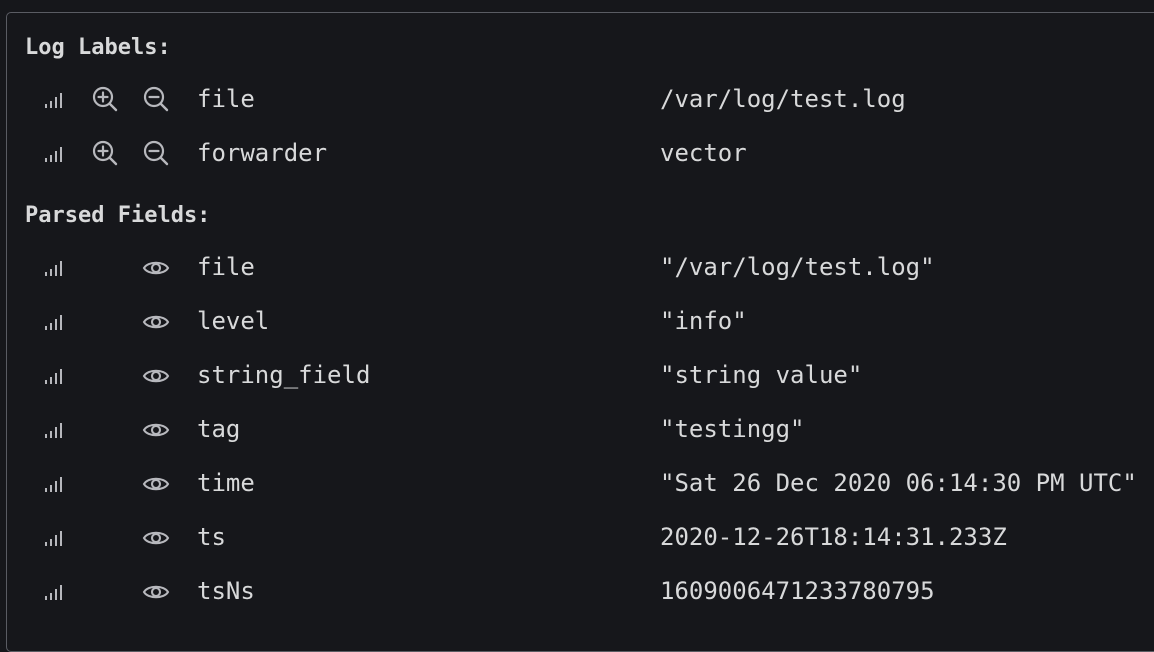 Image resolution: width=1154 pixels, height=652 pixels. Describe the element at coordinates (703, 321) in the screenshot. I see `field-value: "info"` at that location.